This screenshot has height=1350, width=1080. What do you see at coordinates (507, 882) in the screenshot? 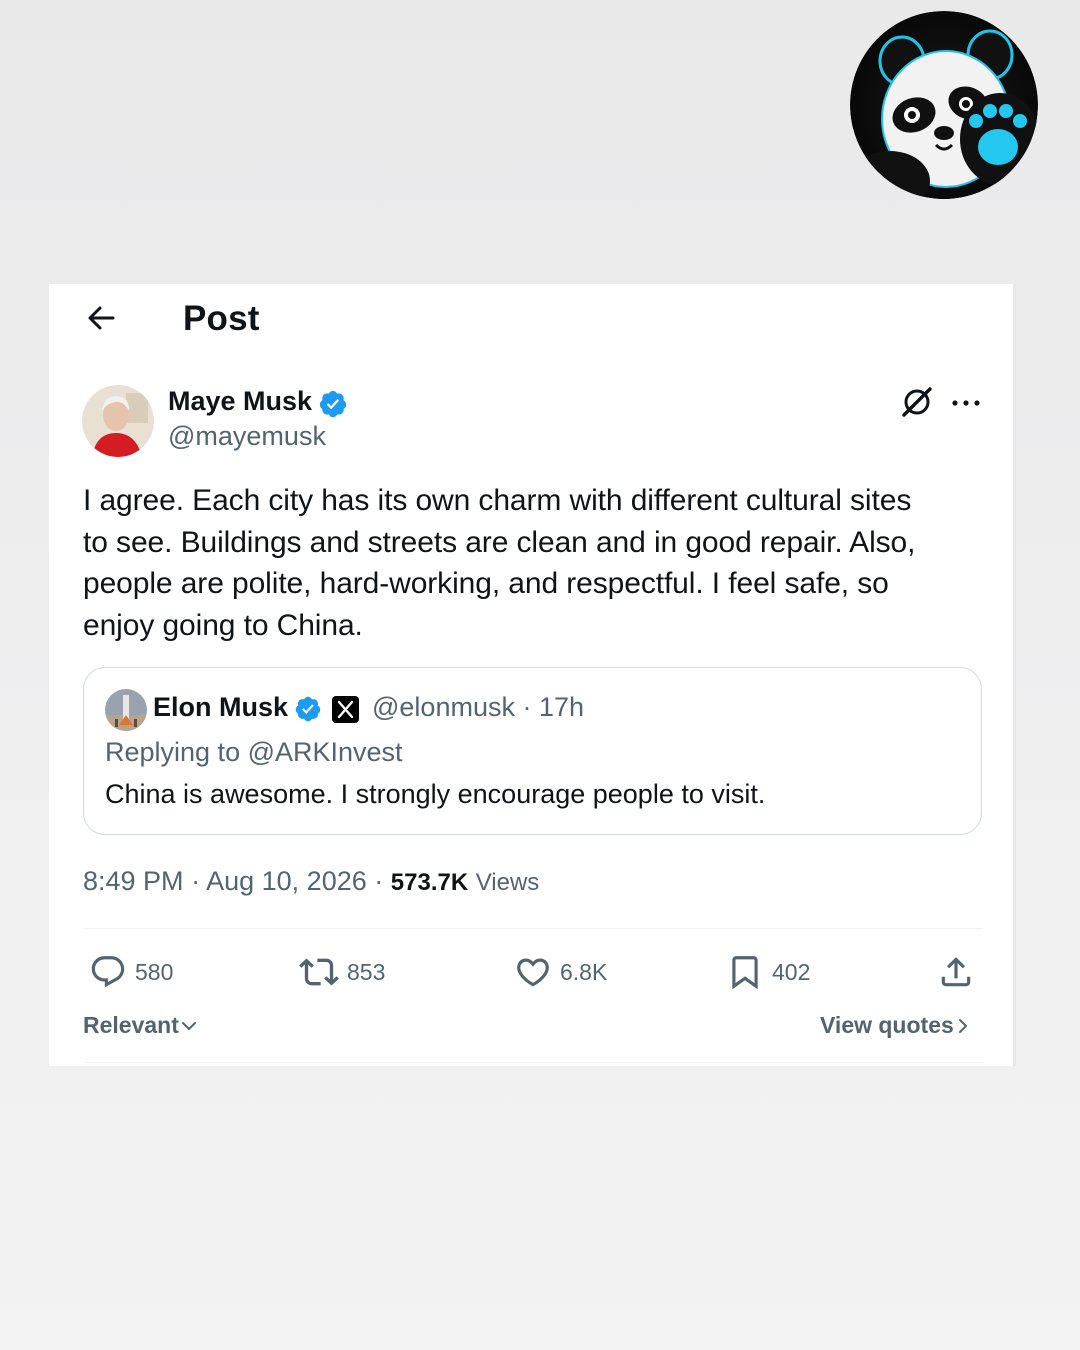
I see `views-label: Views` at bounding box center [507, 882].